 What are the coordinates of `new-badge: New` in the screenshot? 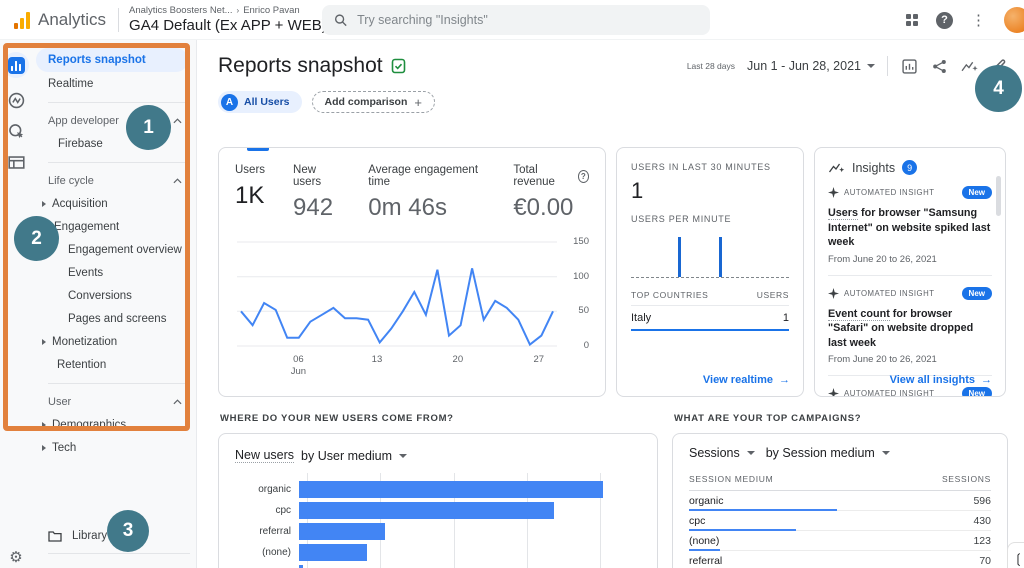 It's located at (976, 192).